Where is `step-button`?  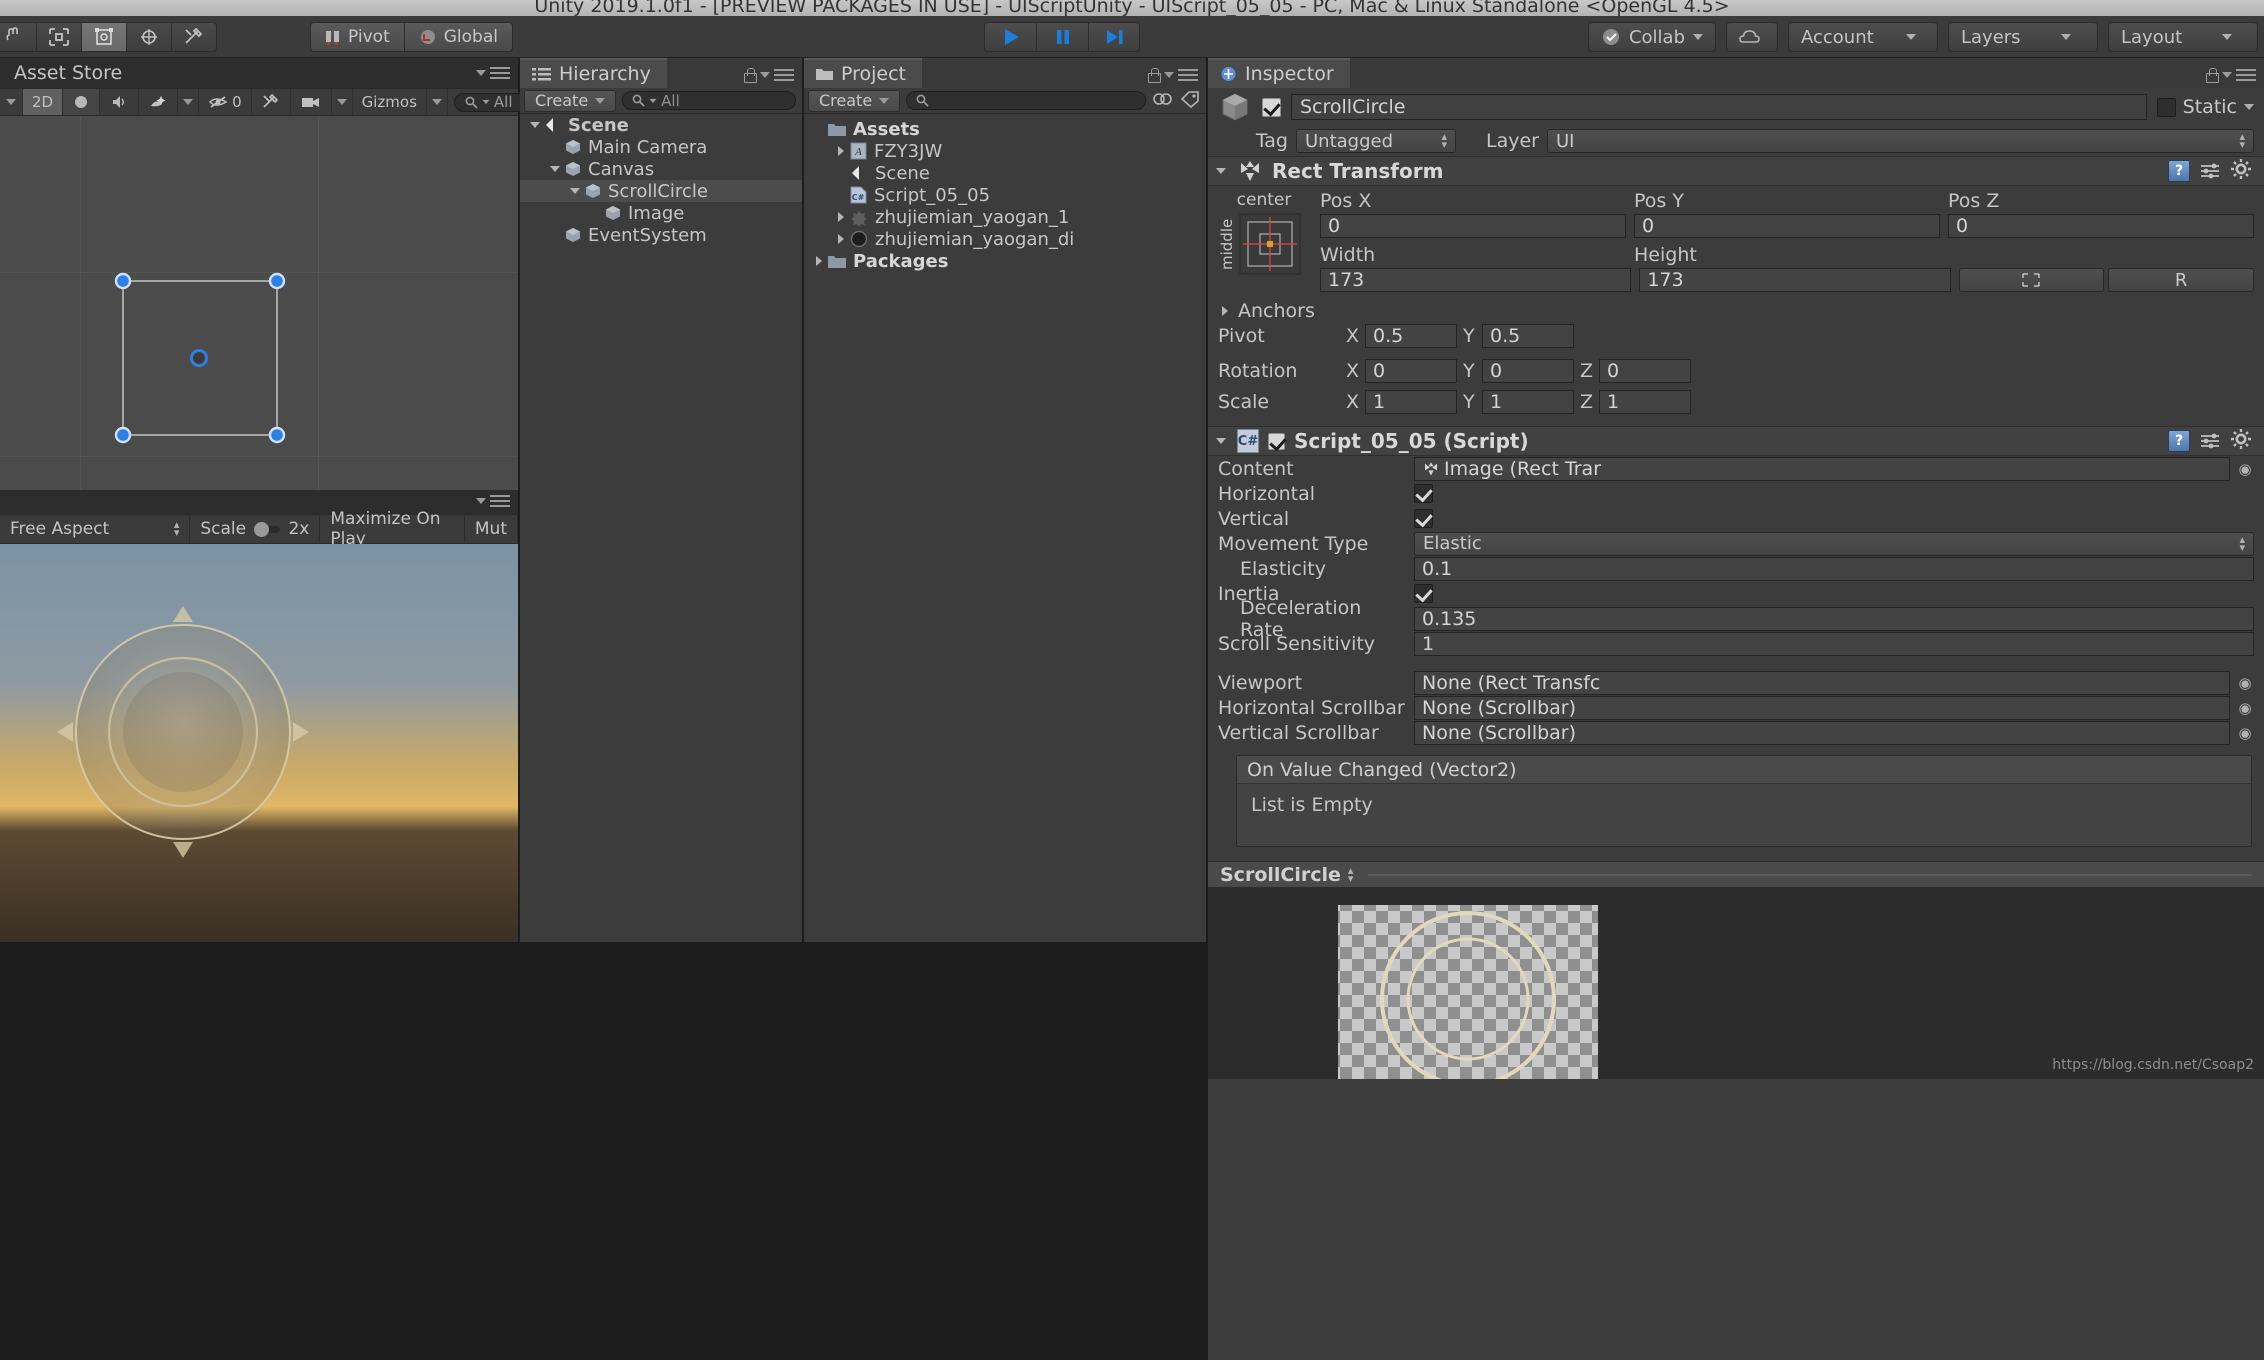
step-button is located at coordinates (1114, 37).